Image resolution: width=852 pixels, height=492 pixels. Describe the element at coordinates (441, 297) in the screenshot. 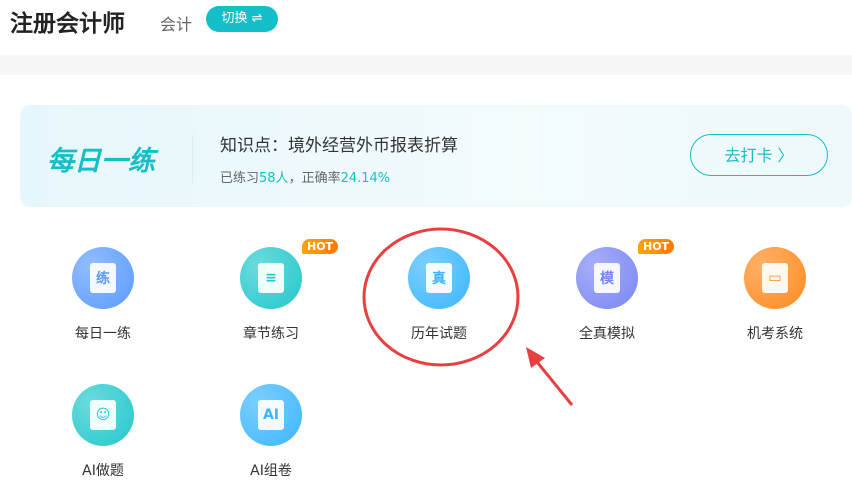

I see `highlight-circle` at that location.